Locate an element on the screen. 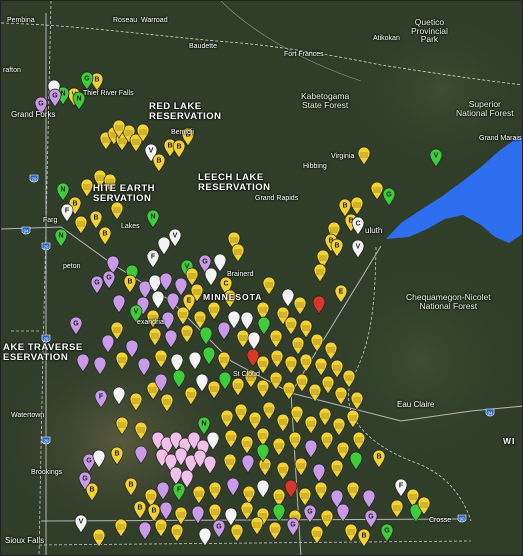 The width and height of the screenshot is (523, 556). city-label-brookings: Brookings is located at coordinates (47, 472).